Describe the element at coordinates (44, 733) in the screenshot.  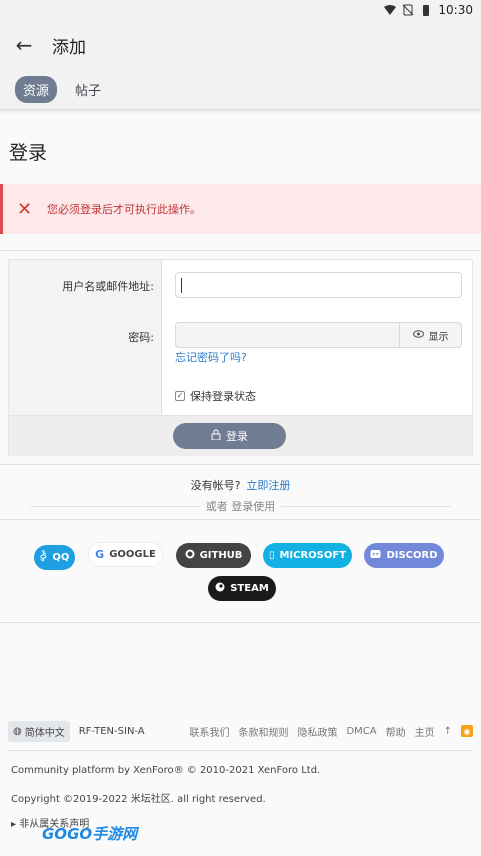
I see `language-label: 简体中文` at that location.